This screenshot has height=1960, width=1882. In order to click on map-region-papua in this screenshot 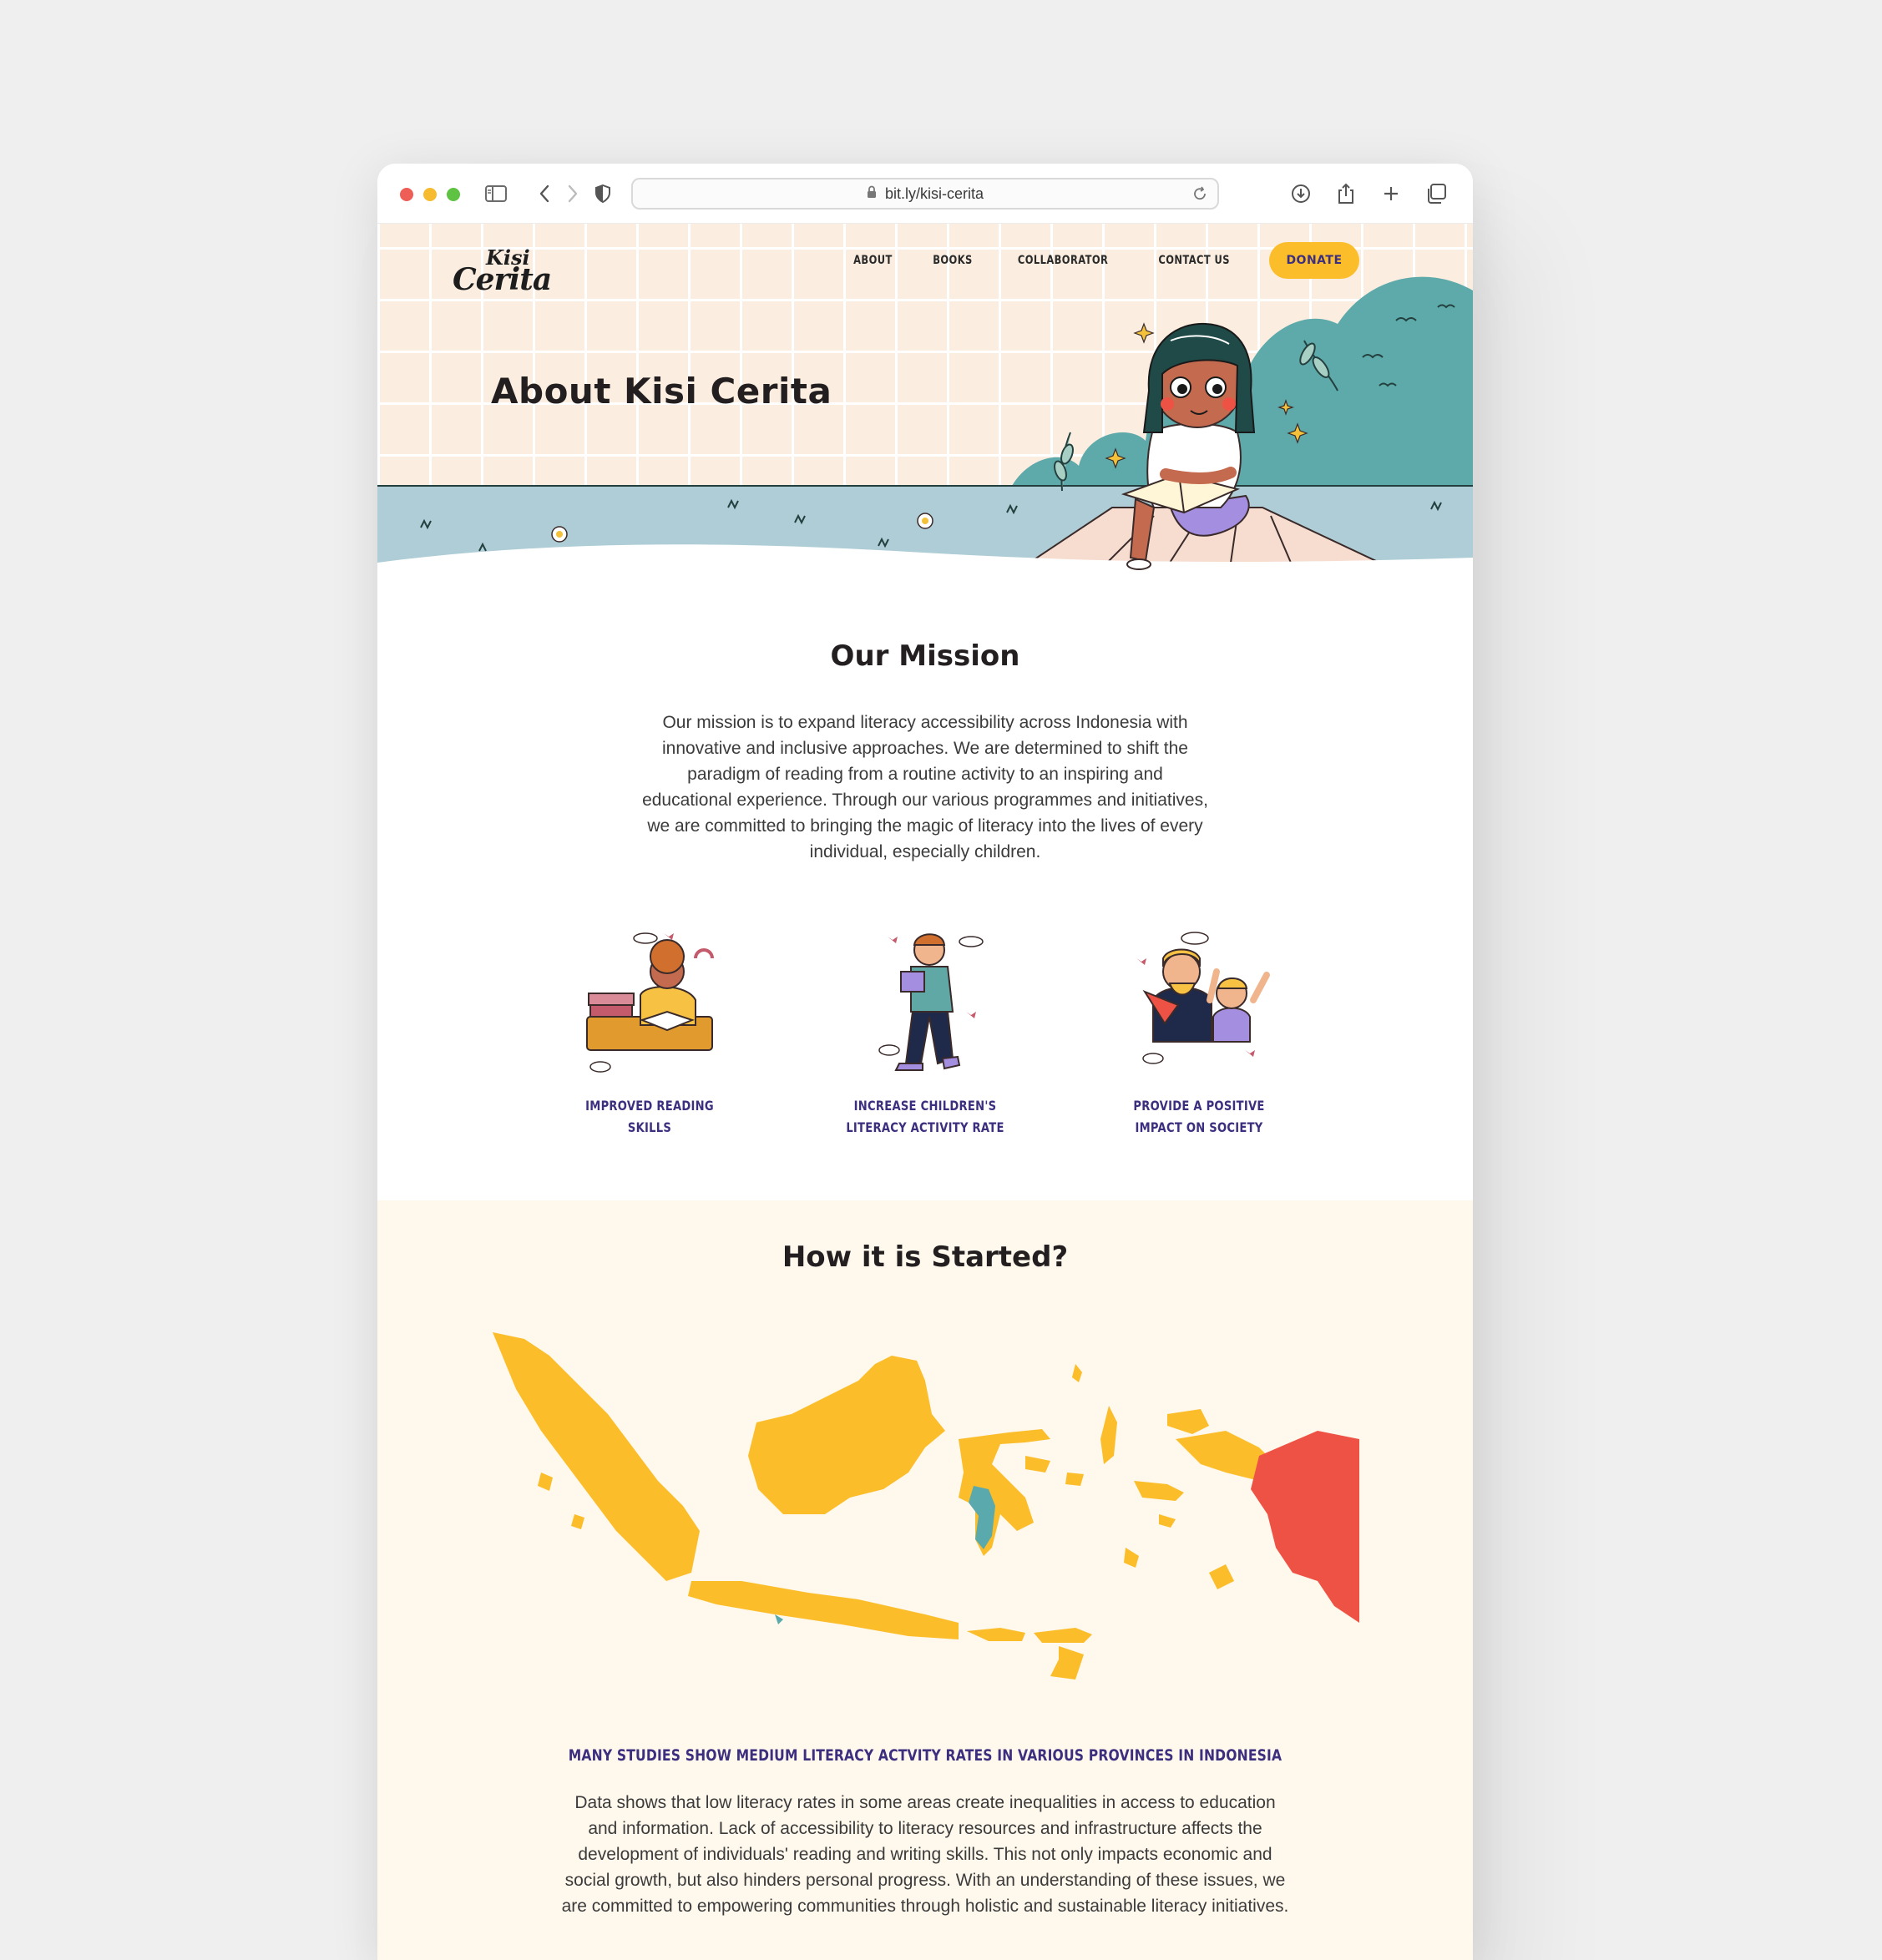, I will do `click(1305, 1527)`.